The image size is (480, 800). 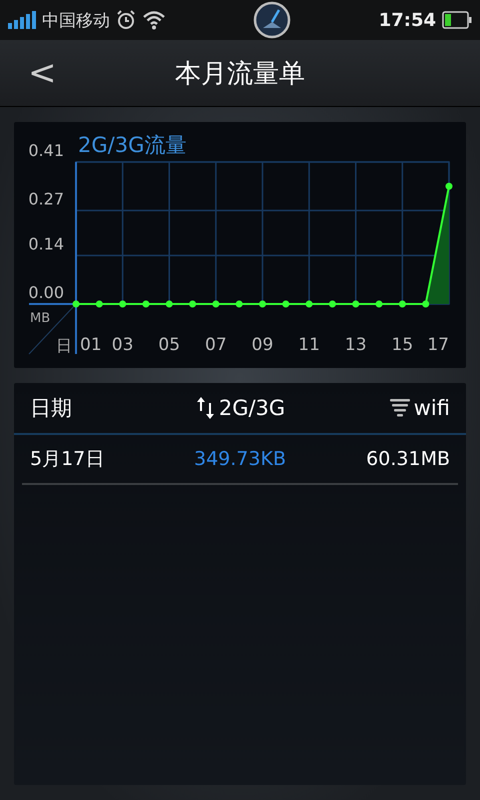 I want to click on table-cell: 349.73KB, so click(x=240, y=459).